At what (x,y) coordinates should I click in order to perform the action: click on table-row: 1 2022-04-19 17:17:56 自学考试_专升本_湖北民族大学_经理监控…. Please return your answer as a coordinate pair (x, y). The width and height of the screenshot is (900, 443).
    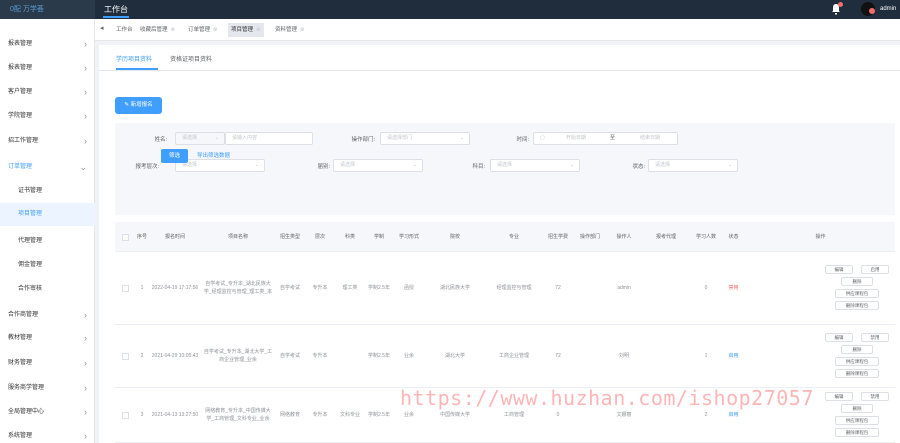
    Looking at the image, I should click on (505, 288).